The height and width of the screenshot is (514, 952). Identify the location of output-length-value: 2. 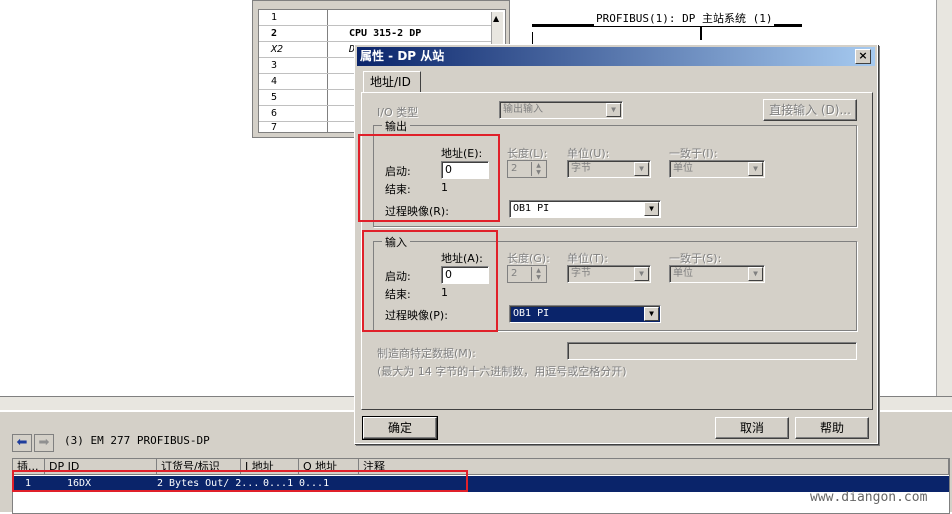
(514, 168).